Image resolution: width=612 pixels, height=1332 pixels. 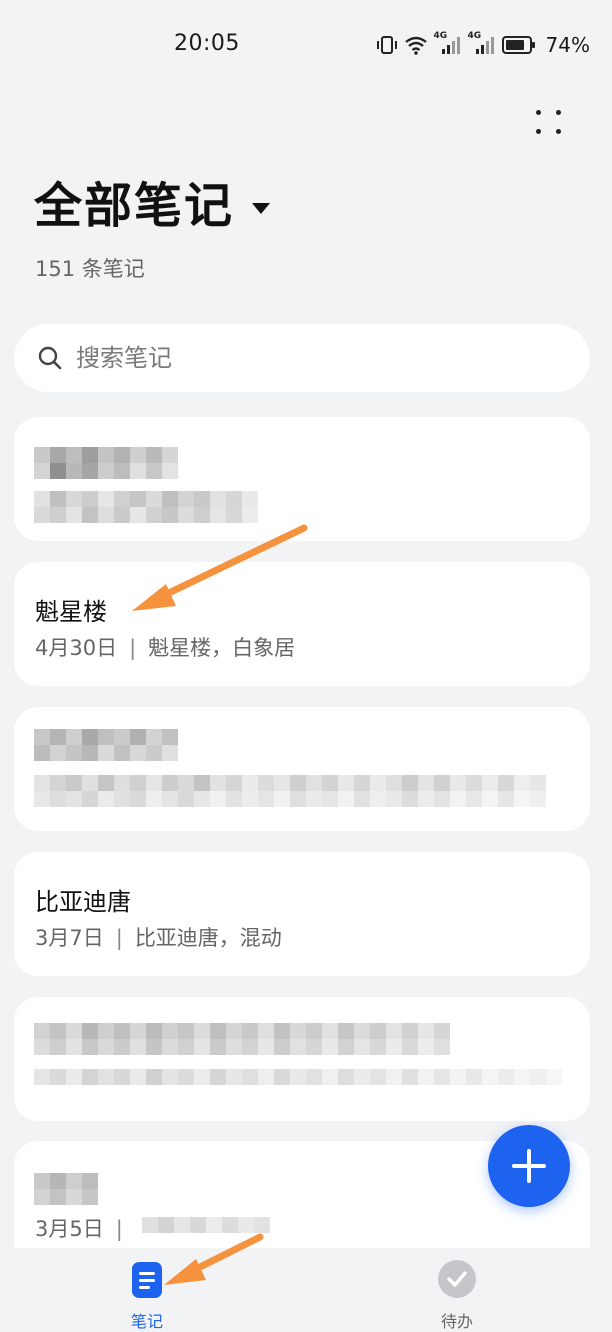 What do you see at coordinates (529, 1166) in the screenshot?
I see `add-note-button` at bounding box center [529, 1166].